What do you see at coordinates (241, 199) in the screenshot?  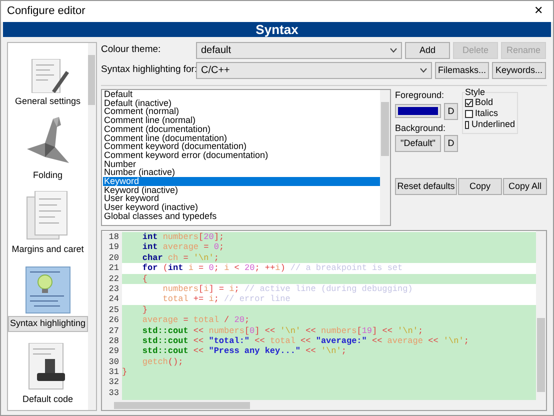 I see `style-item: User keyword` at bounding box center [241, 199].